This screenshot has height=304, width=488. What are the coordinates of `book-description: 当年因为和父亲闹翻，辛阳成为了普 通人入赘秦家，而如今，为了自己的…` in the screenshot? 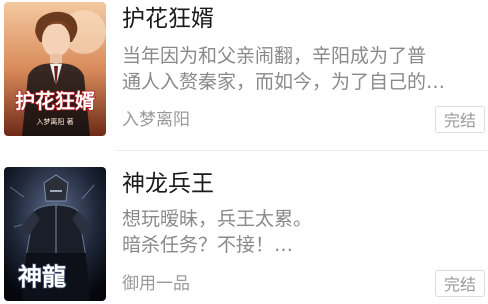 It's located at (302, 69).